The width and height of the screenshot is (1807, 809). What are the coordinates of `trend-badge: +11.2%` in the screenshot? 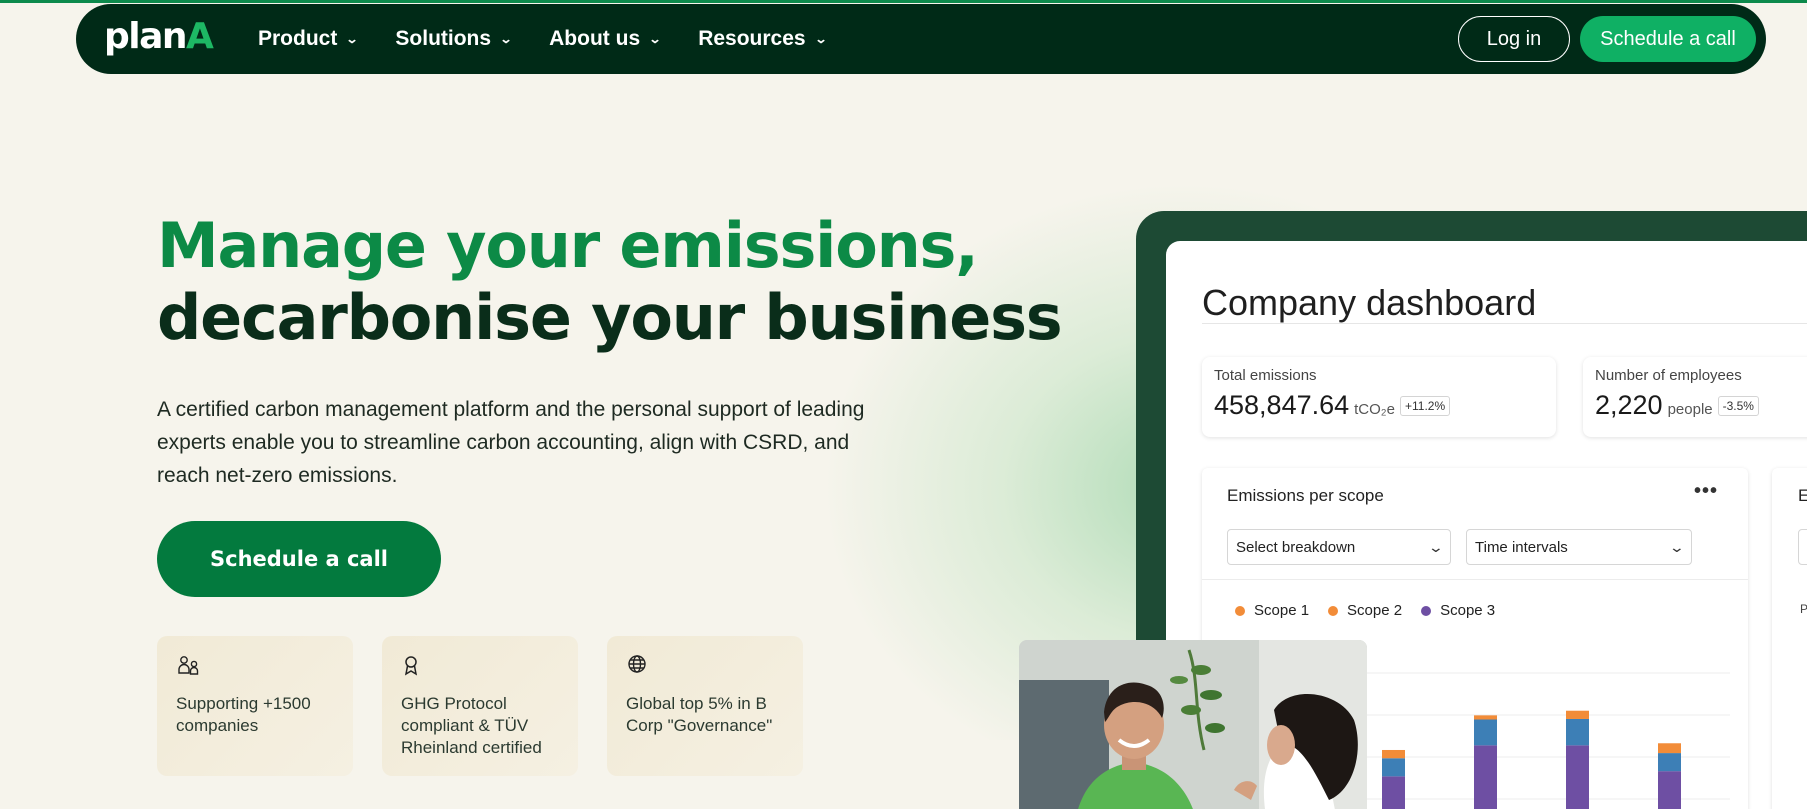 It's located at (1425, 405).